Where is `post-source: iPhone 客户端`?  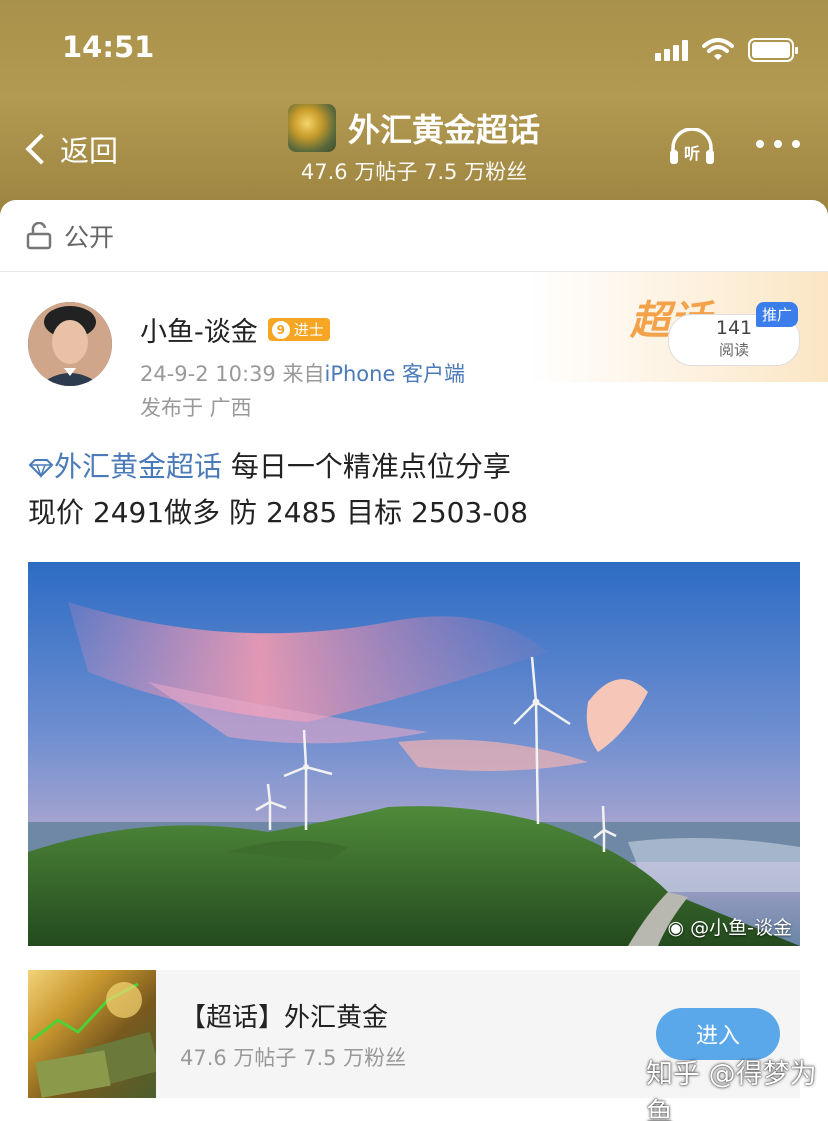 post-source: iPhone 客户端 is located at coordinates (394, 374).